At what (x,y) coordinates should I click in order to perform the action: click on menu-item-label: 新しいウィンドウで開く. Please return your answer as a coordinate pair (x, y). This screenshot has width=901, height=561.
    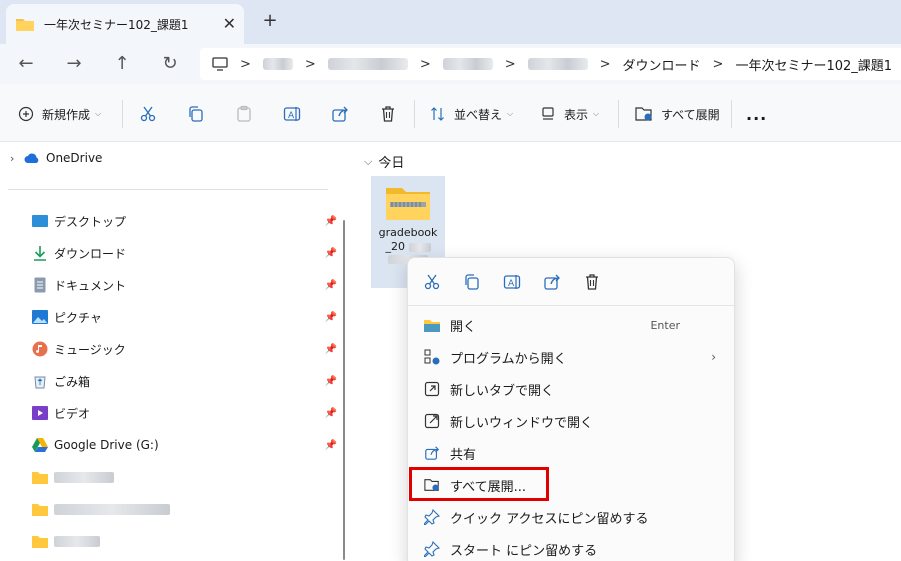
    Looking at the image, I should click on (522, 423).